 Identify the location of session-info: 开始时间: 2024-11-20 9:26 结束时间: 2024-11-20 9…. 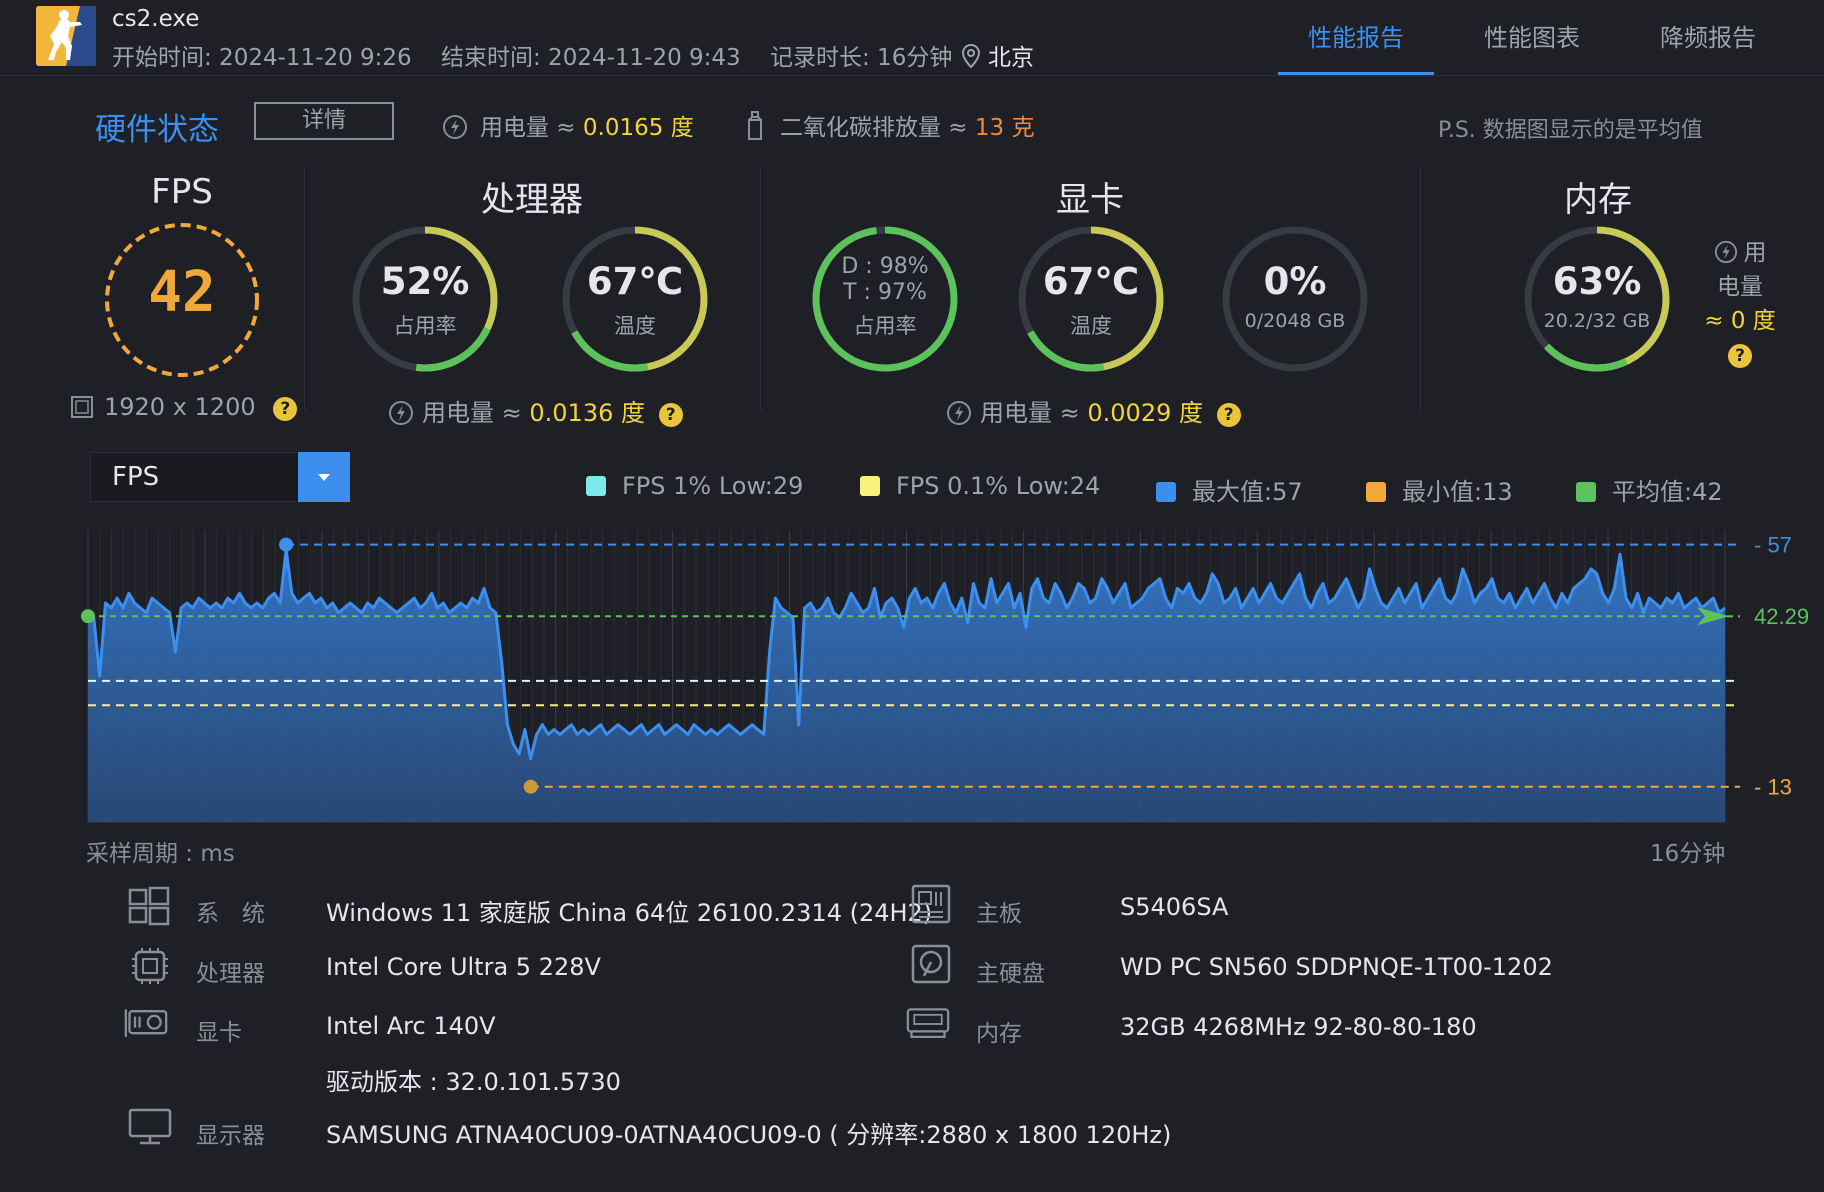
(543, 55).